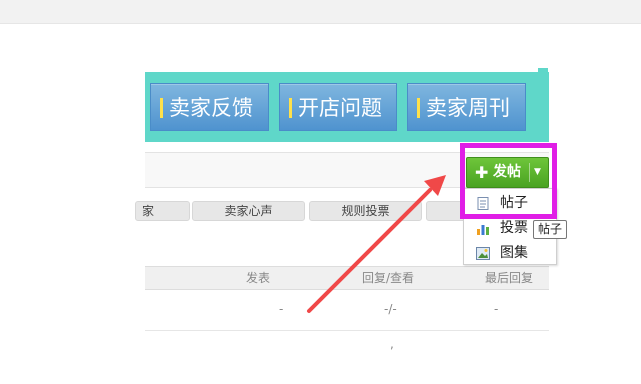  What do you see at coordinates (550, 229) in the screenshot?
I see `tooltip: 帖子` at bounding box center [550, 229].